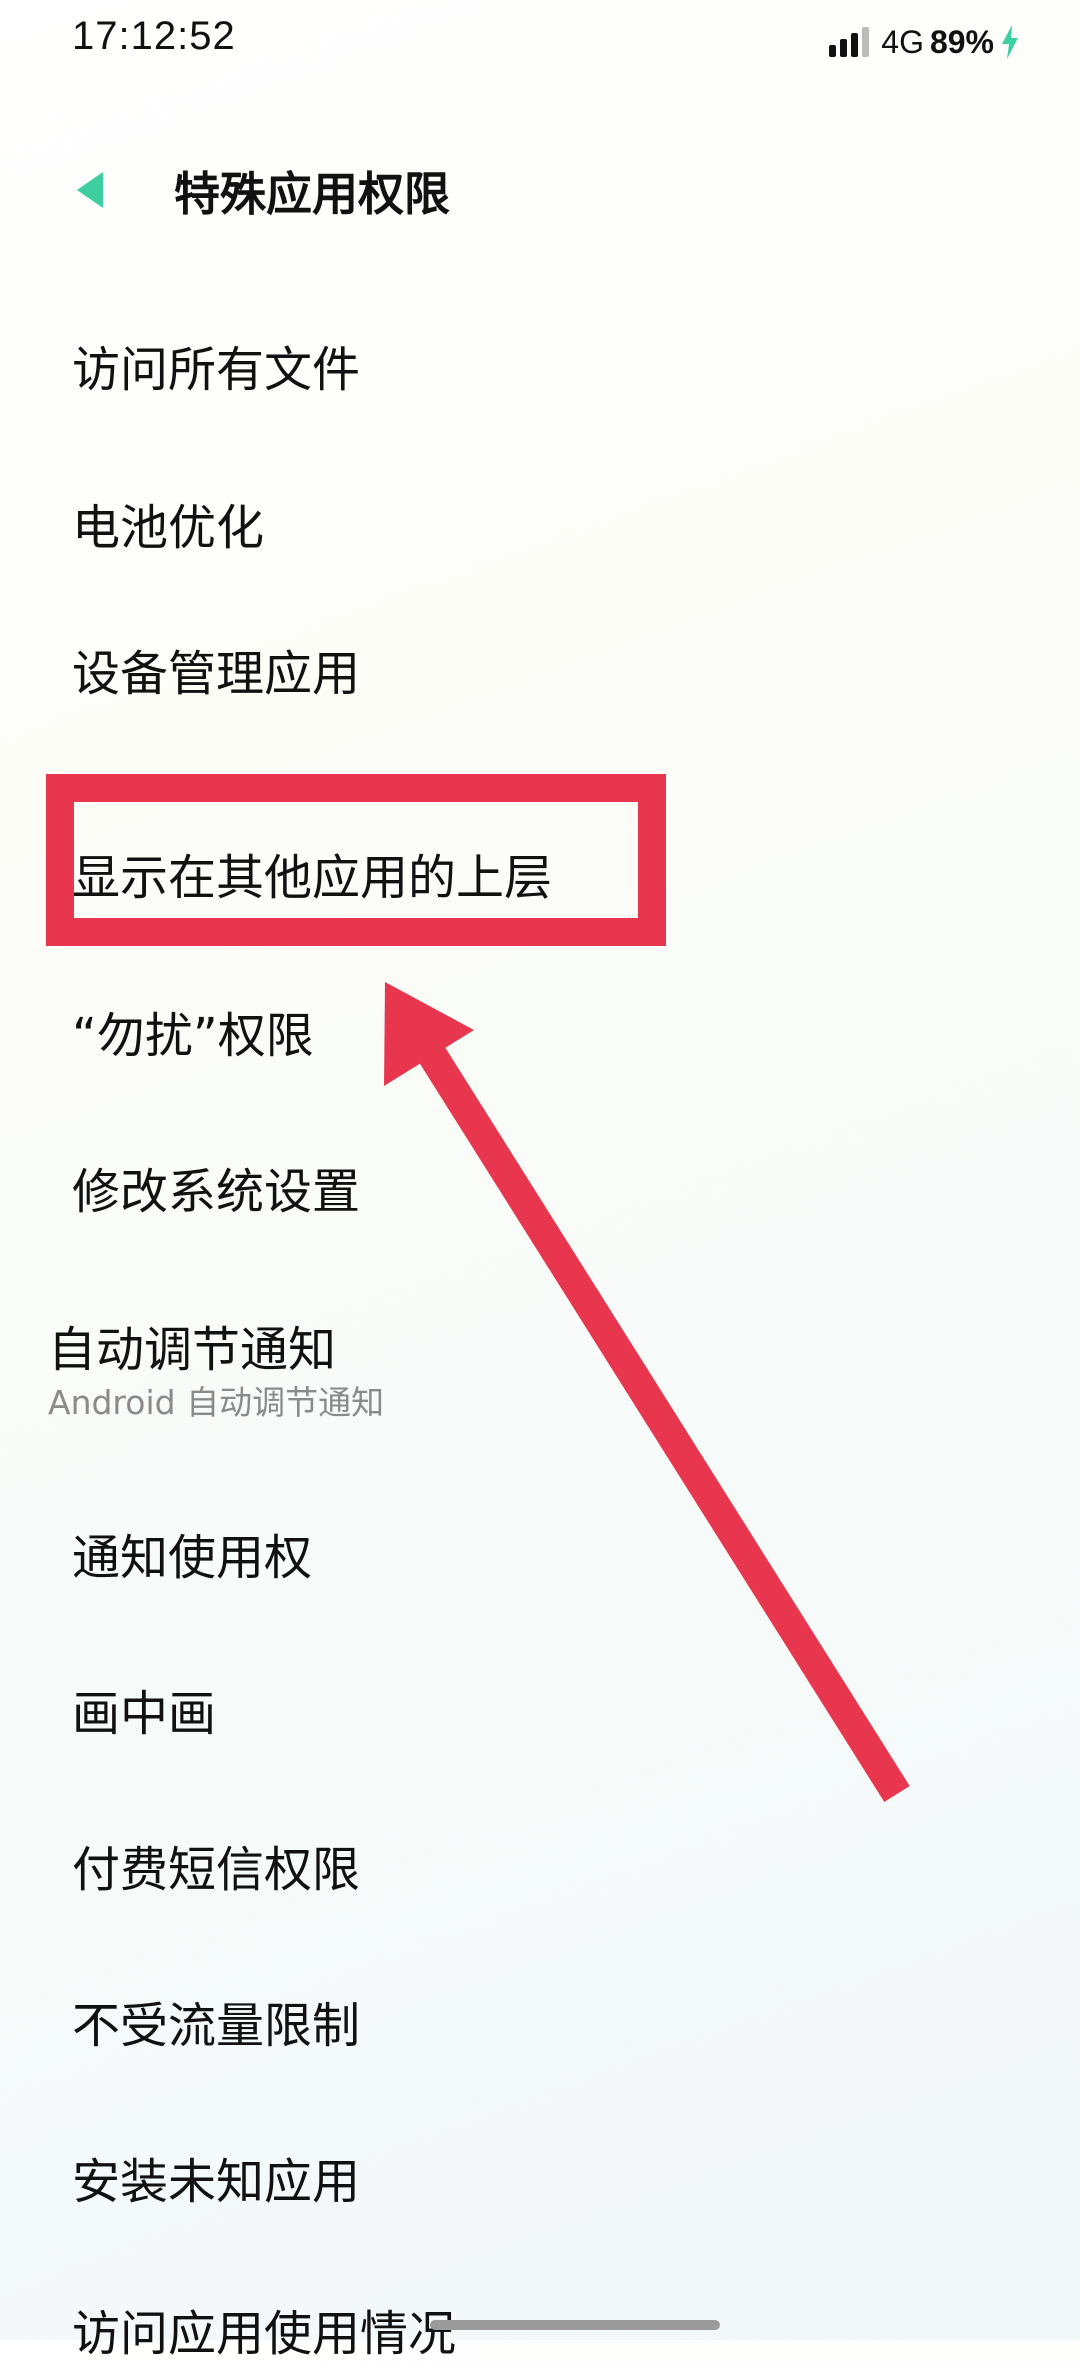 The width and height of the screenshot is (1080, 2364). Describe the element at coordinates (216, 2177) in the screenshot. I see `menu-item-install-unknown-apps: 安装未知应用` at that location.